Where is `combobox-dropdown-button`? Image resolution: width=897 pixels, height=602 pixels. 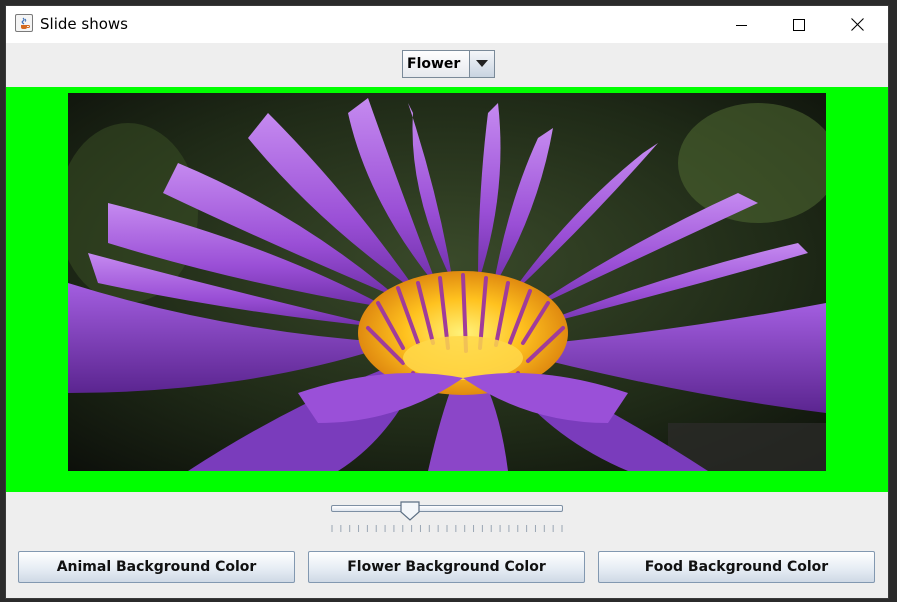 combobox-dropdown-button is located at coordinates (482, 64).